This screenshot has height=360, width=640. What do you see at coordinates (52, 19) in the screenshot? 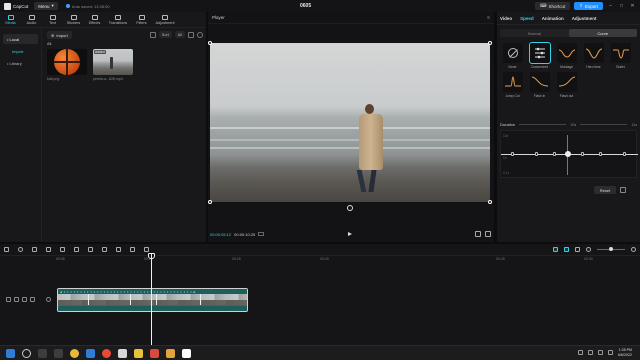
I see `tab-text: Text` at bounding box center [52, 19].